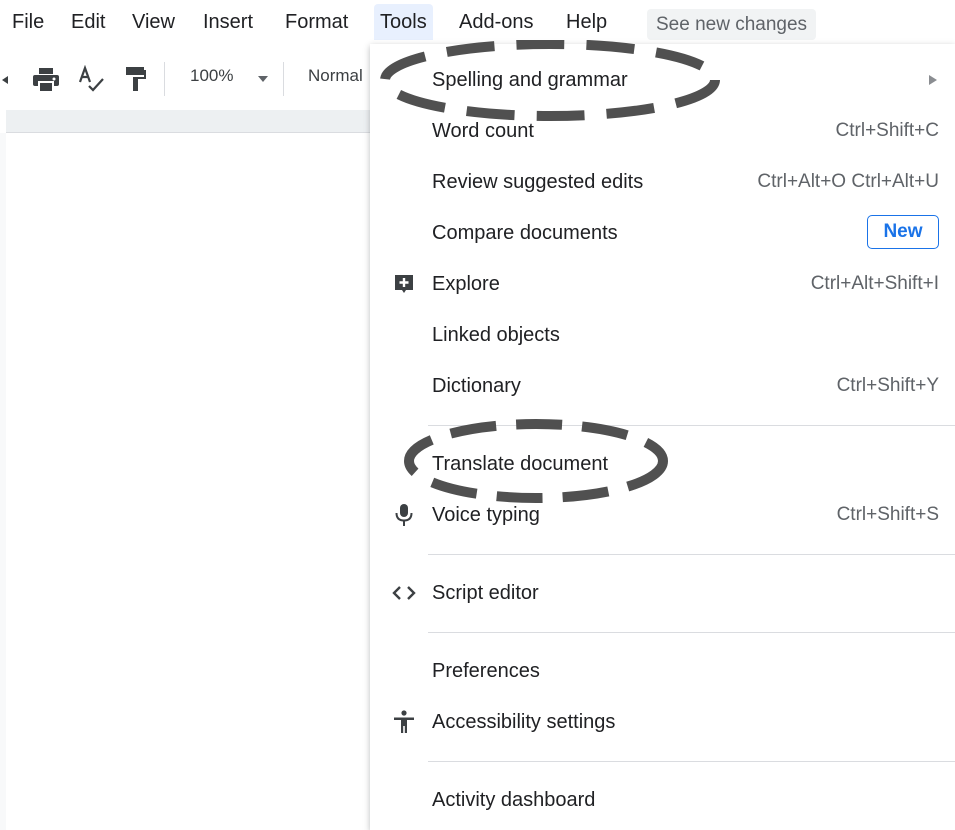  What do you see at coordinates (520, 464) in the screenshot?
I see `menu-item-label: Translate document` at bounding box center [520, 464].